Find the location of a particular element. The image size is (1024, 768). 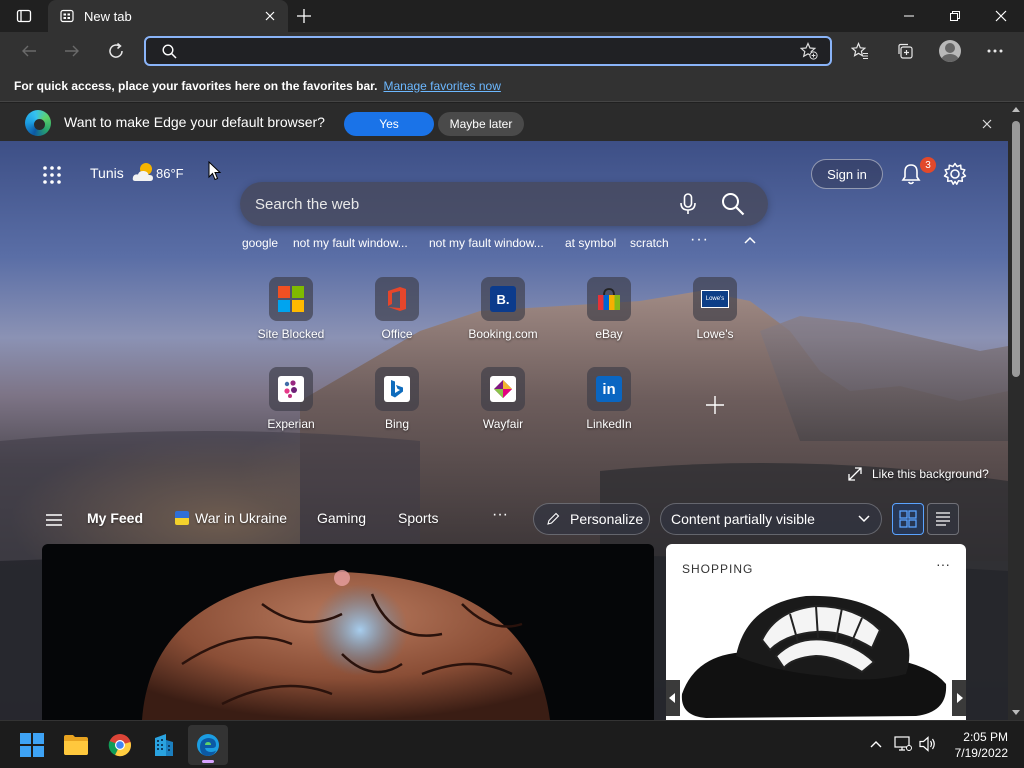

search-icon is located at coordinates (733, 204).